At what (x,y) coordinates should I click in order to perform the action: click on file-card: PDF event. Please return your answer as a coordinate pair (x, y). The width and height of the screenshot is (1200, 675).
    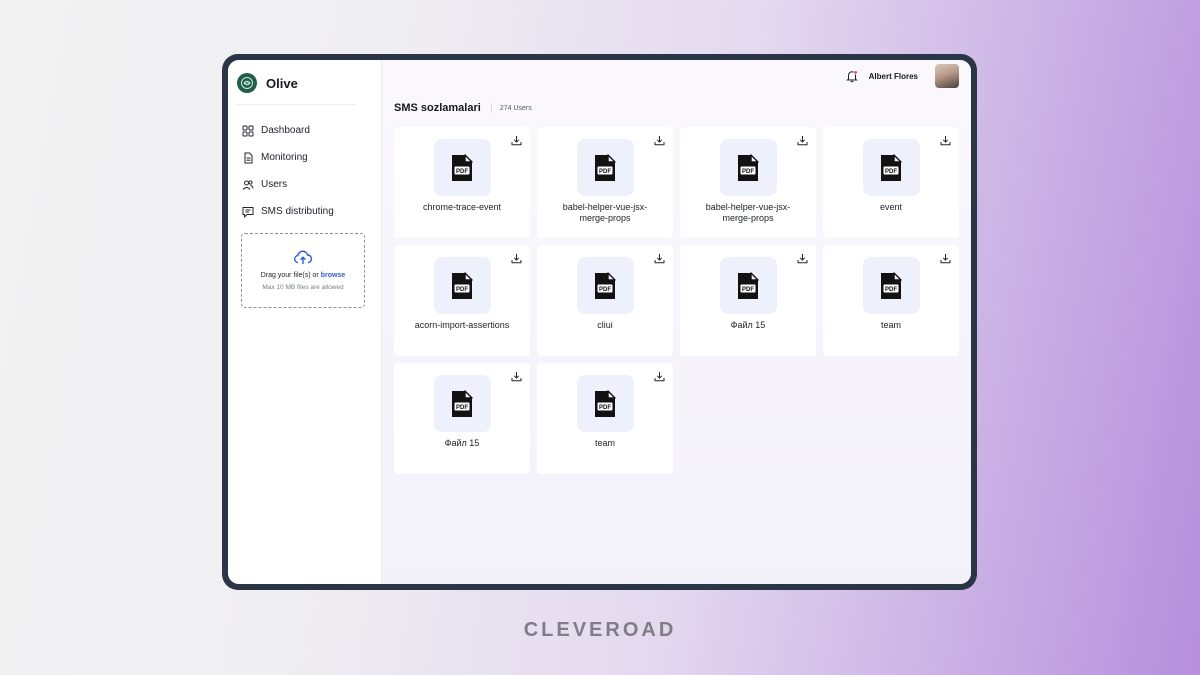
    Looking at the image, I should click on (891, 182).